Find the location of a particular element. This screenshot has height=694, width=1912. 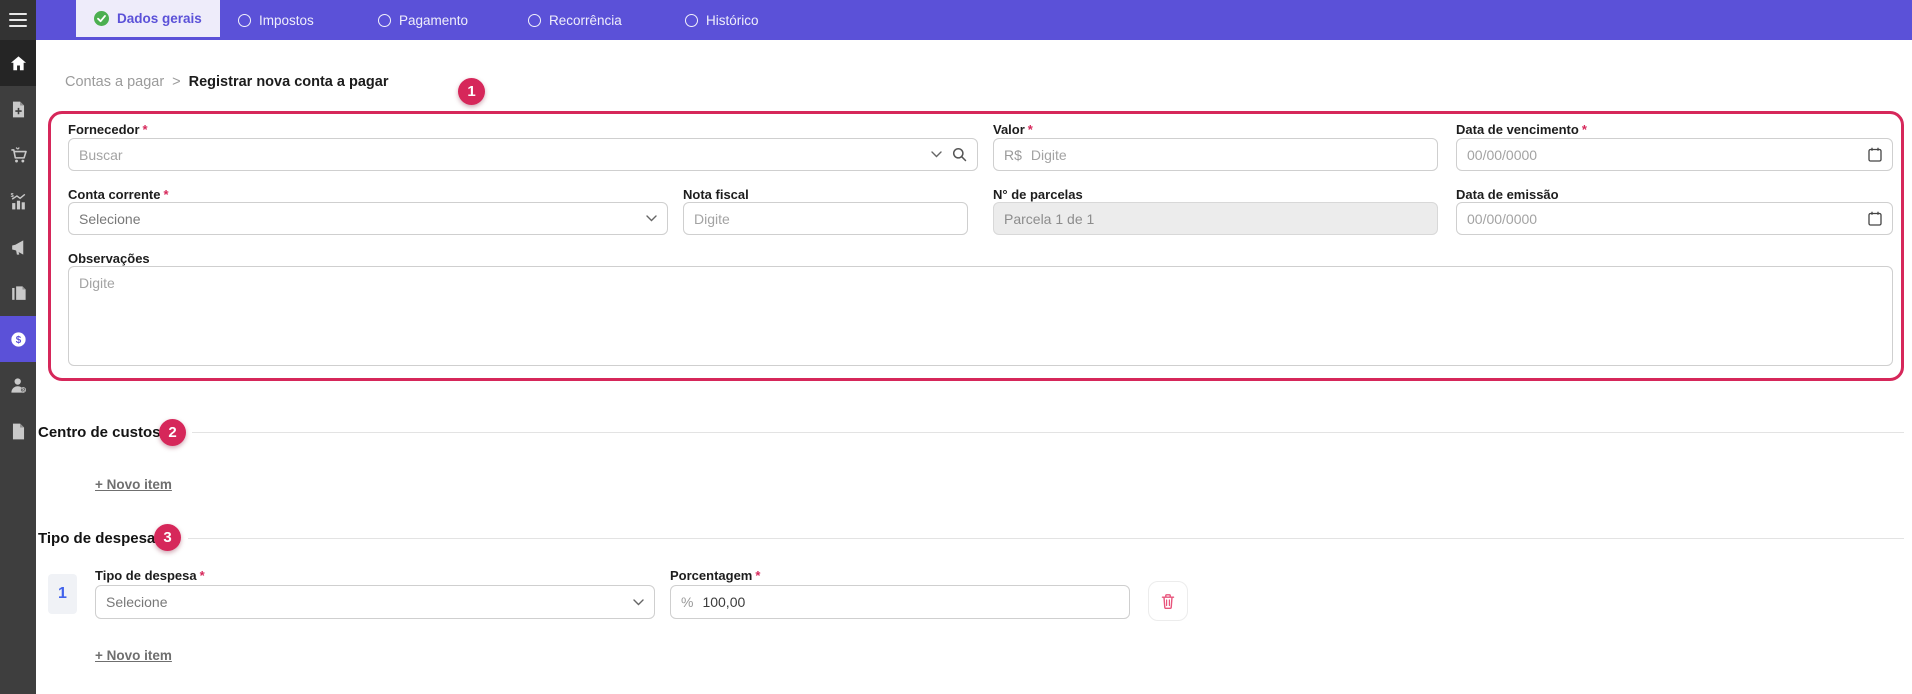

currency-prefix: R$ is located at coordinates (1013, 154).